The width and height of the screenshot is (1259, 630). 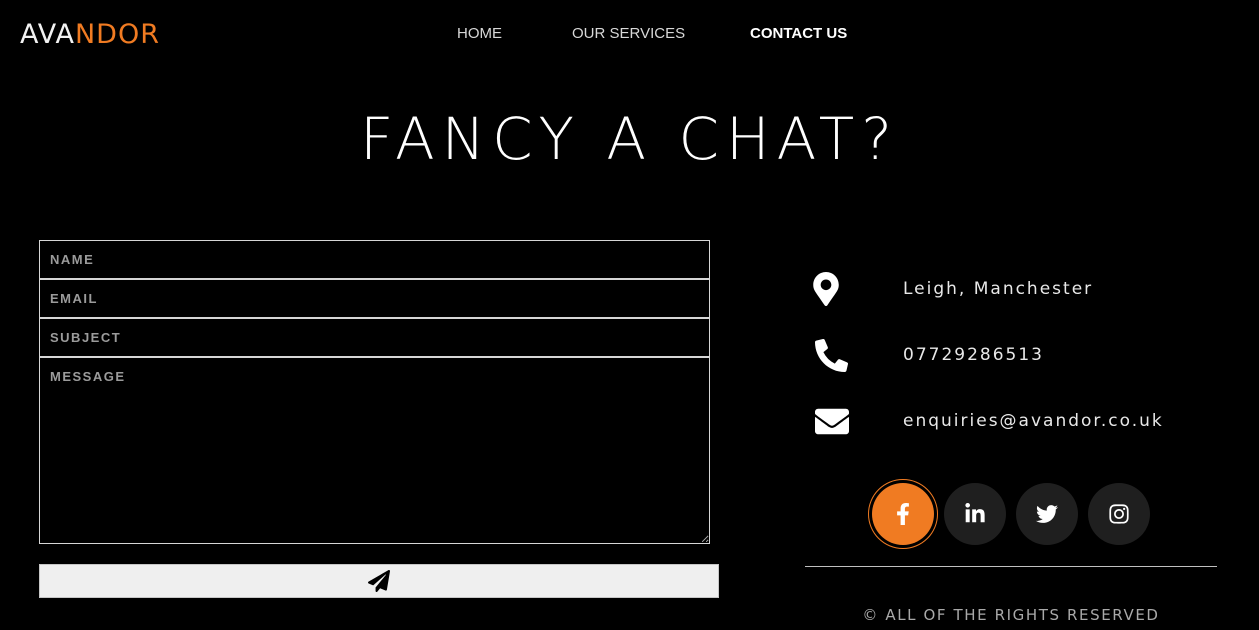 I want to click on instagram-button, so click(x=1119, y=514).